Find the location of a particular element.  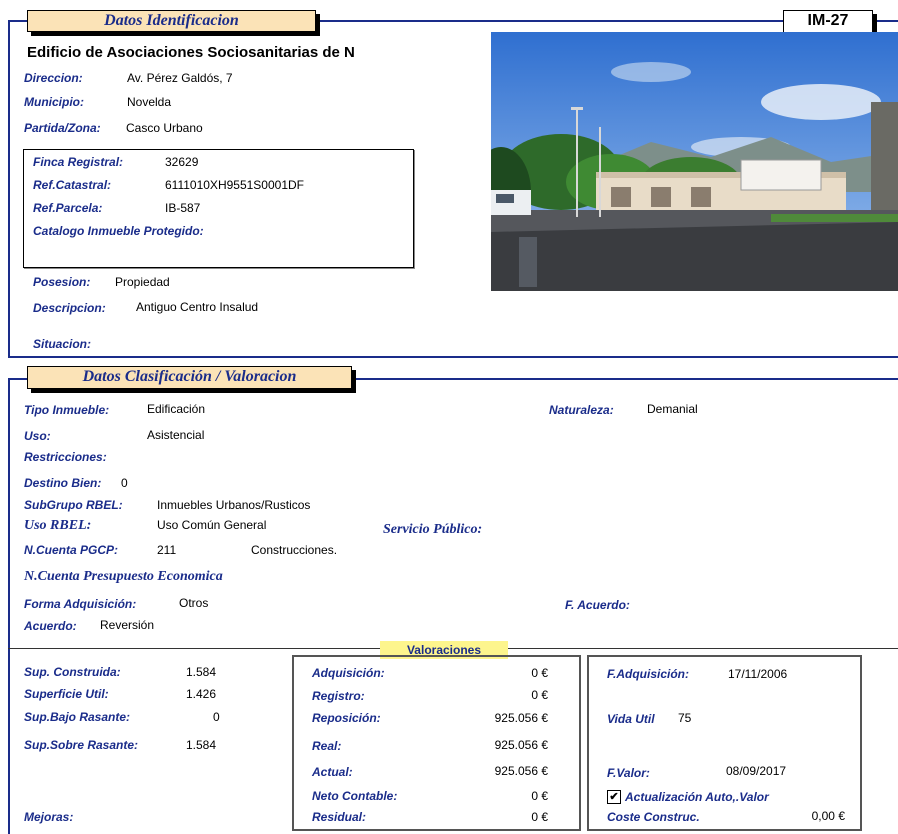

finca-label: Finca Registral: is located at coordinates (78, 162).